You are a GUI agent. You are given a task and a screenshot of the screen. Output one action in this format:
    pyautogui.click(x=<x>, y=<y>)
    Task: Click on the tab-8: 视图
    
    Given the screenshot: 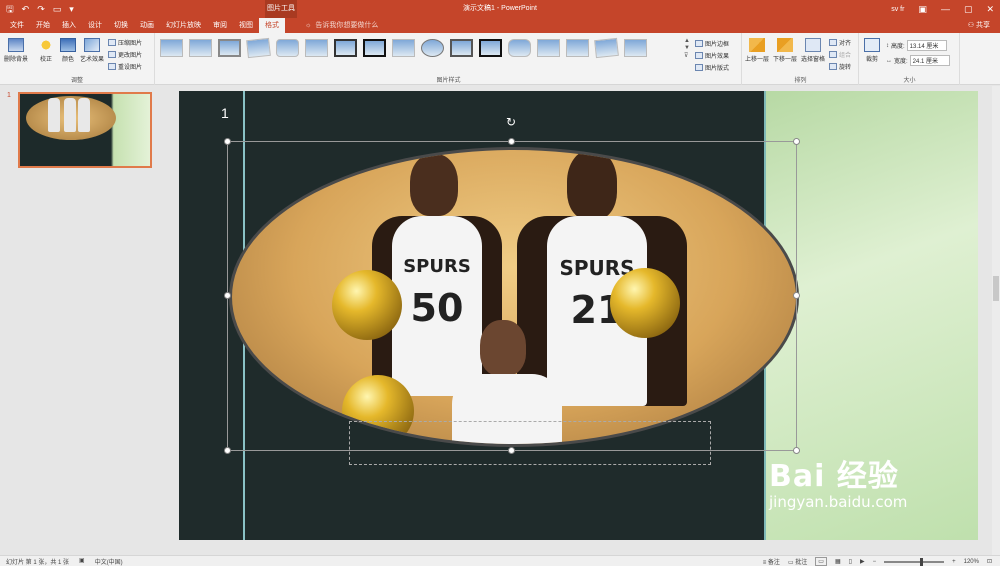 What is the action you would take?
    pyautogui.click(x=246, y=25)
    